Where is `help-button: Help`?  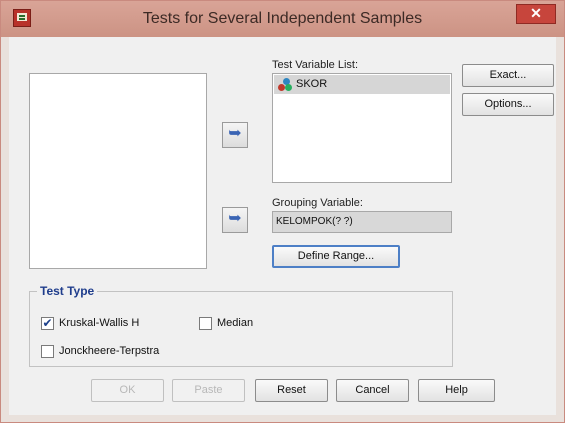 help-button: Help is located at coordinates (456, 390).